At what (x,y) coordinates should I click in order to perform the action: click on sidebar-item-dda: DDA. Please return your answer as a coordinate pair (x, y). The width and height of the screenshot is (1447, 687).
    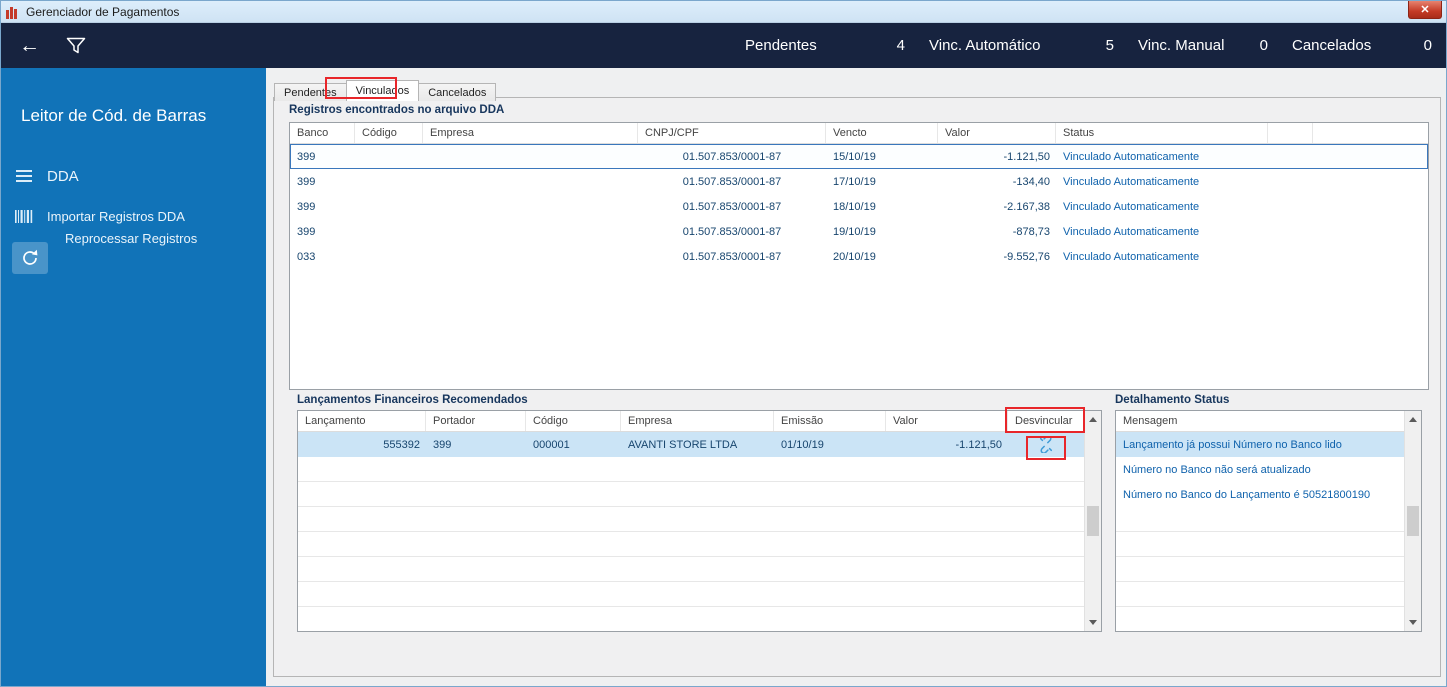
    Looking at the image, I should click on (133, 176).